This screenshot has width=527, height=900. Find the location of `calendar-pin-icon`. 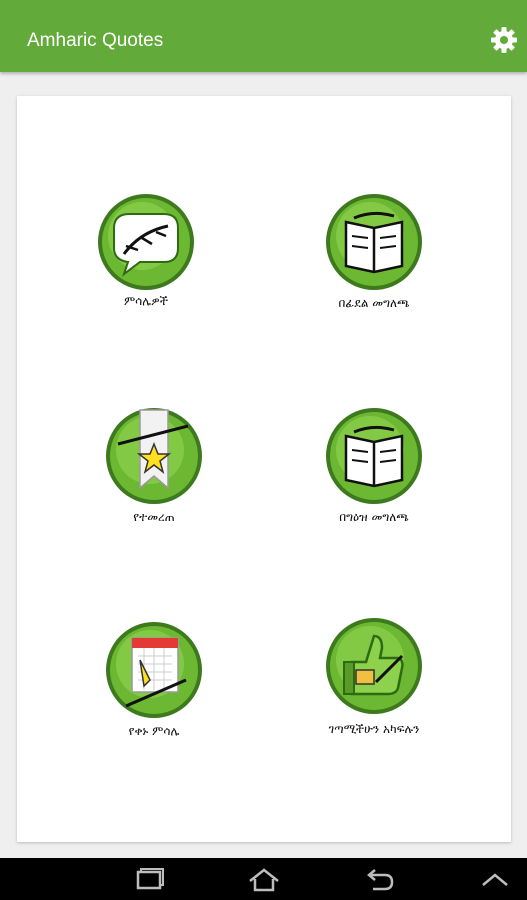

calendar-pin-icon is located at coordinates (154, 670).